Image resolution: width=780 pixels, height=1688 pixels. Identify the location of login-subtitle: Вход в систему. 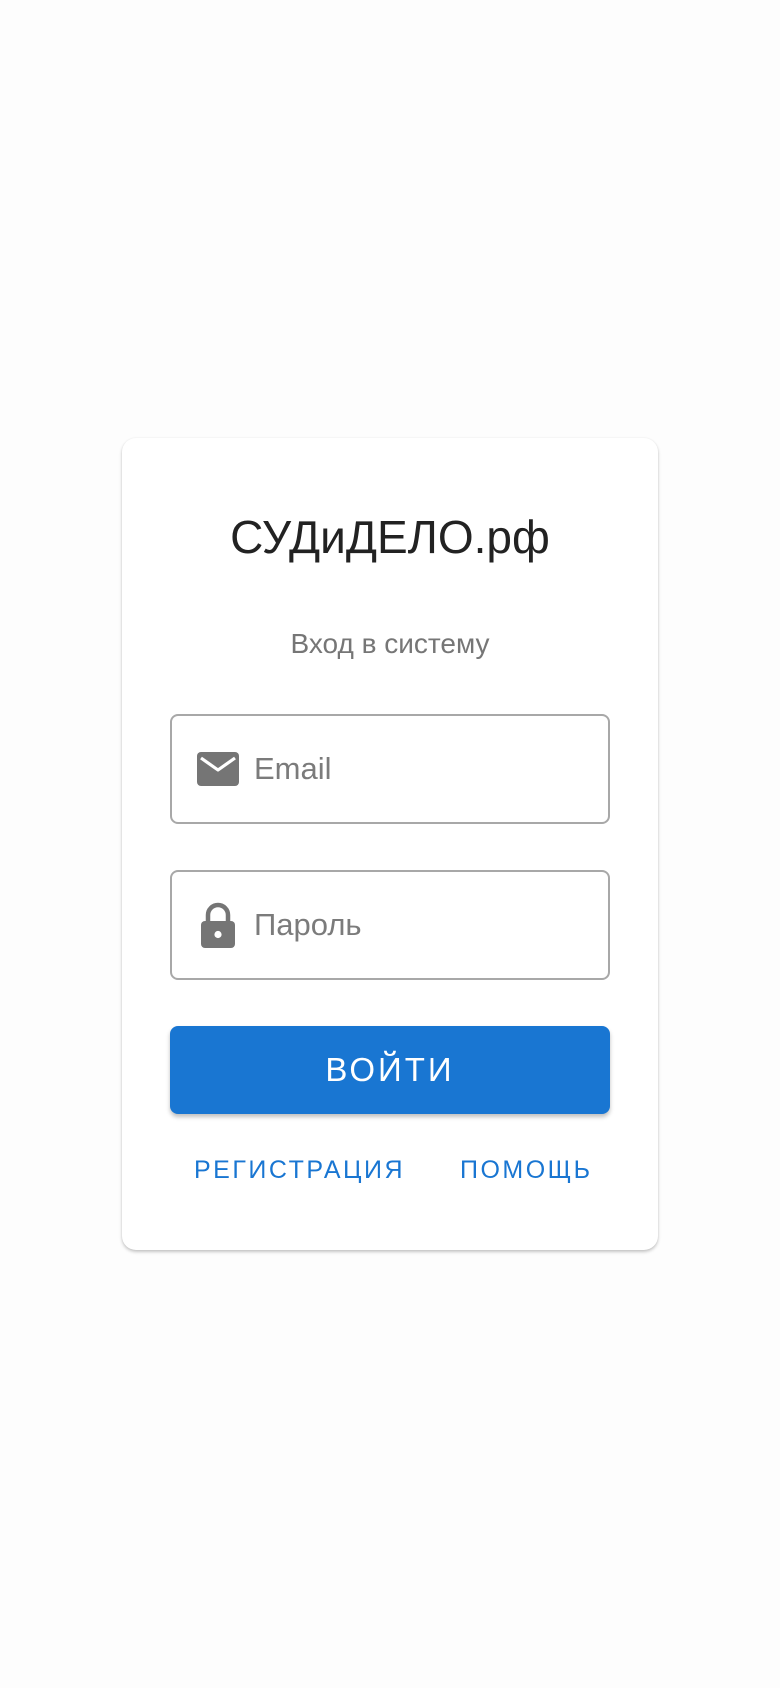
(390, 643).